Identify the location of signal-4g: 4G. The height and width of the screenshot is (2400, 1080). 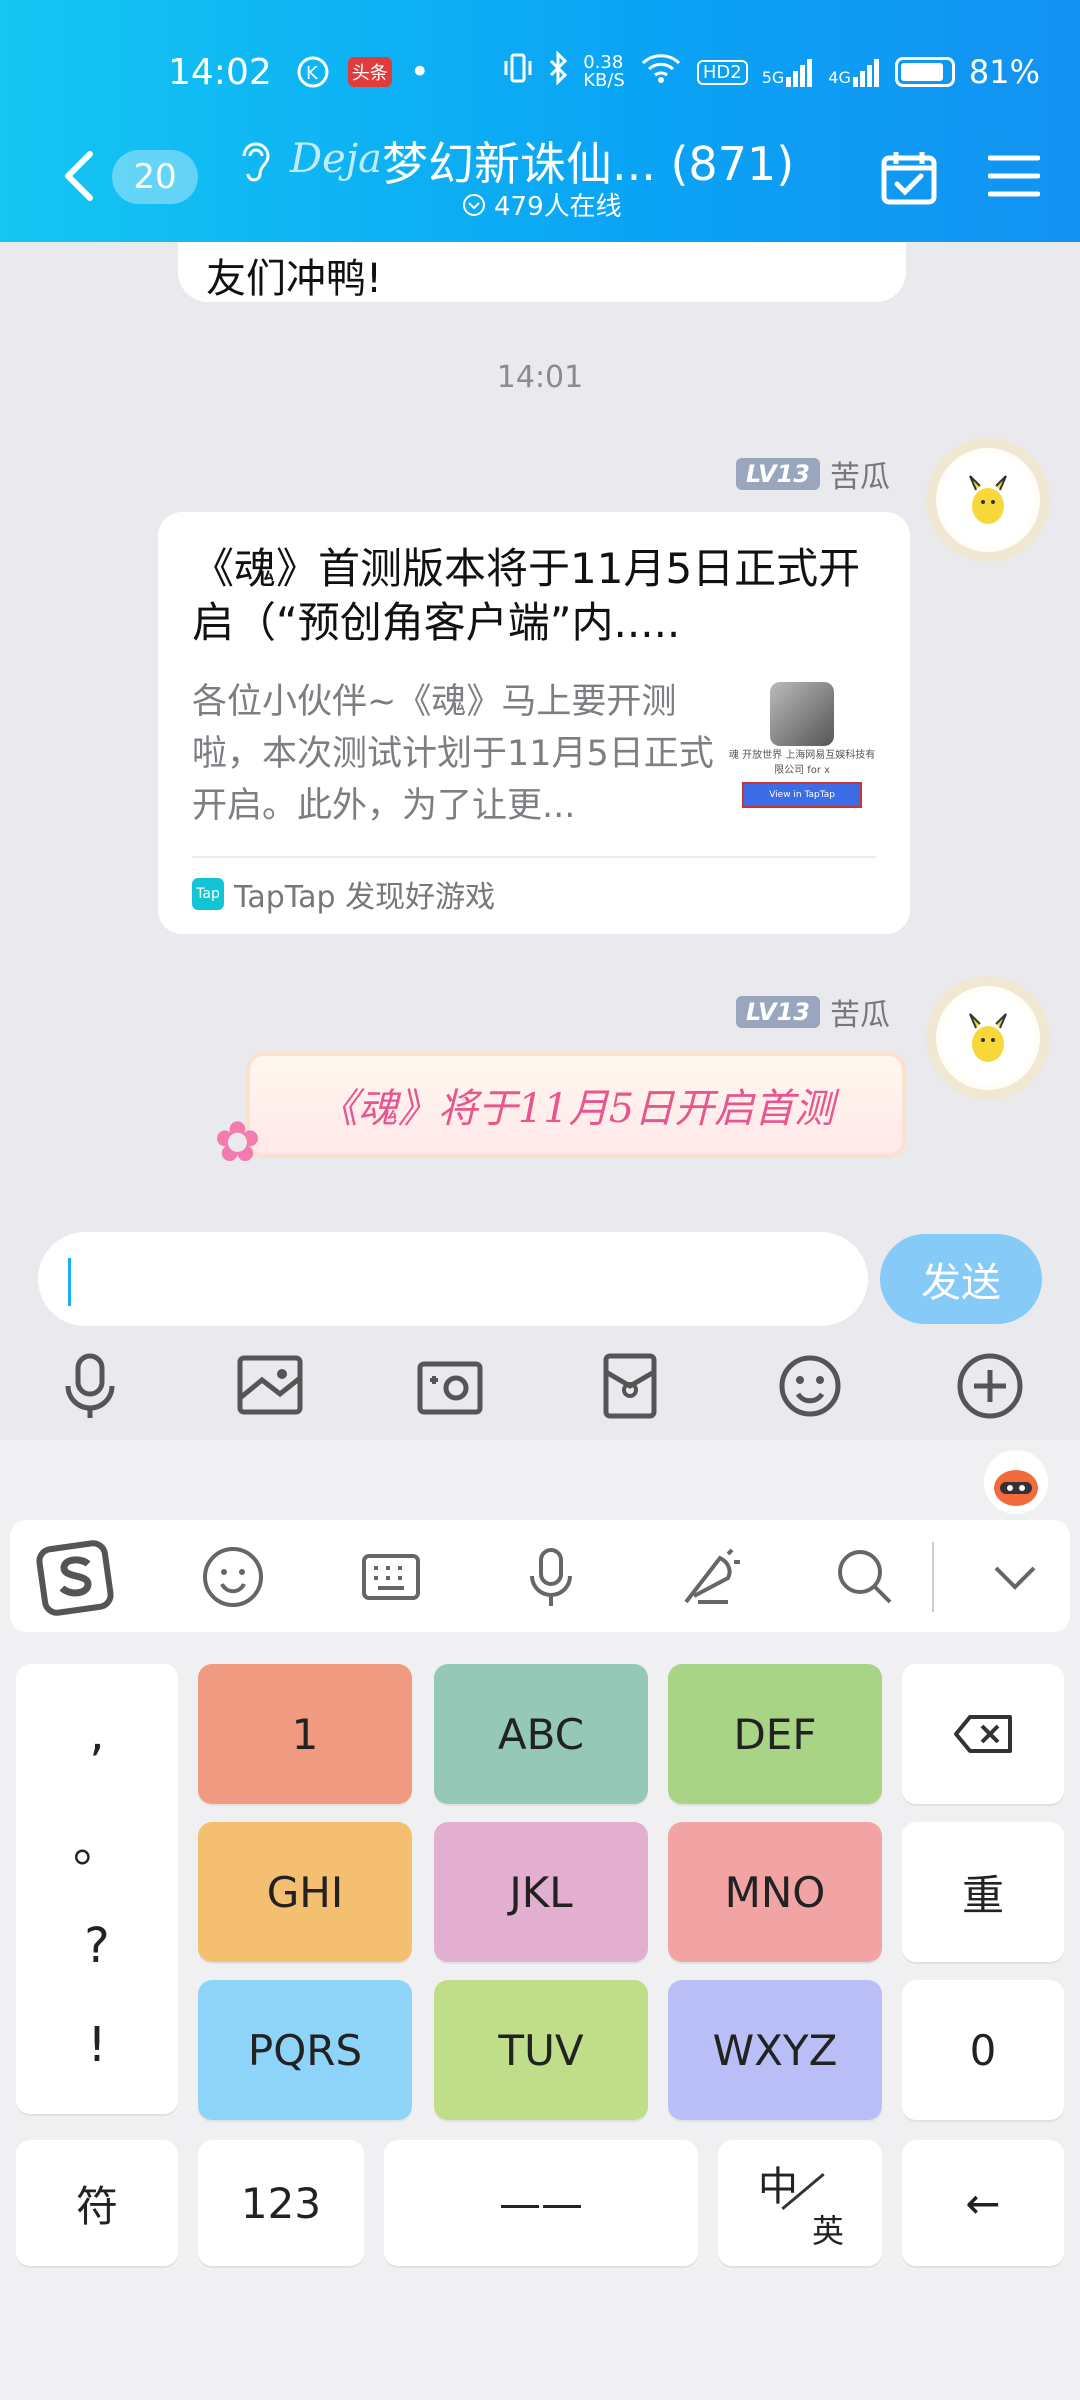
(854, 72).